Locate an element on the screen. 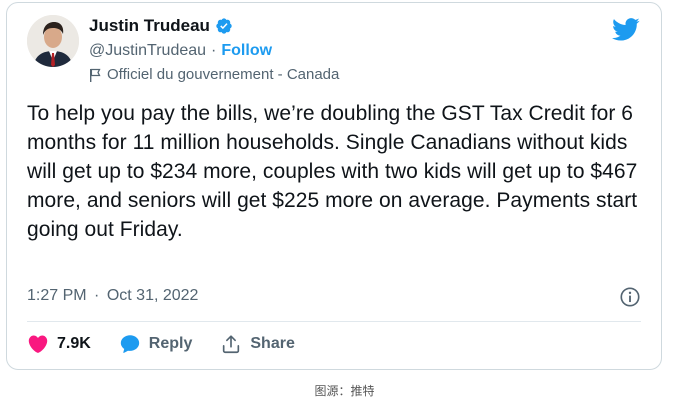 The width and height of the screenshot is (689, 401). reply-label: Reply is located at coordinates (170, 343).